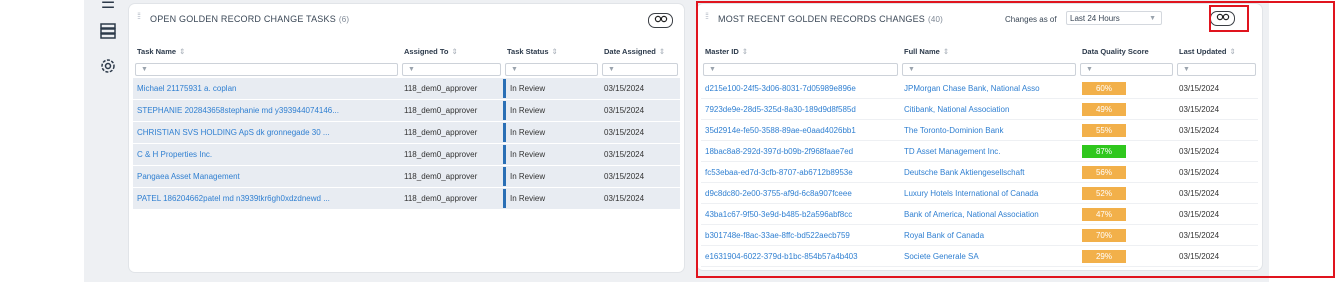  I want to click on glasses-icon, so click(660, 20).